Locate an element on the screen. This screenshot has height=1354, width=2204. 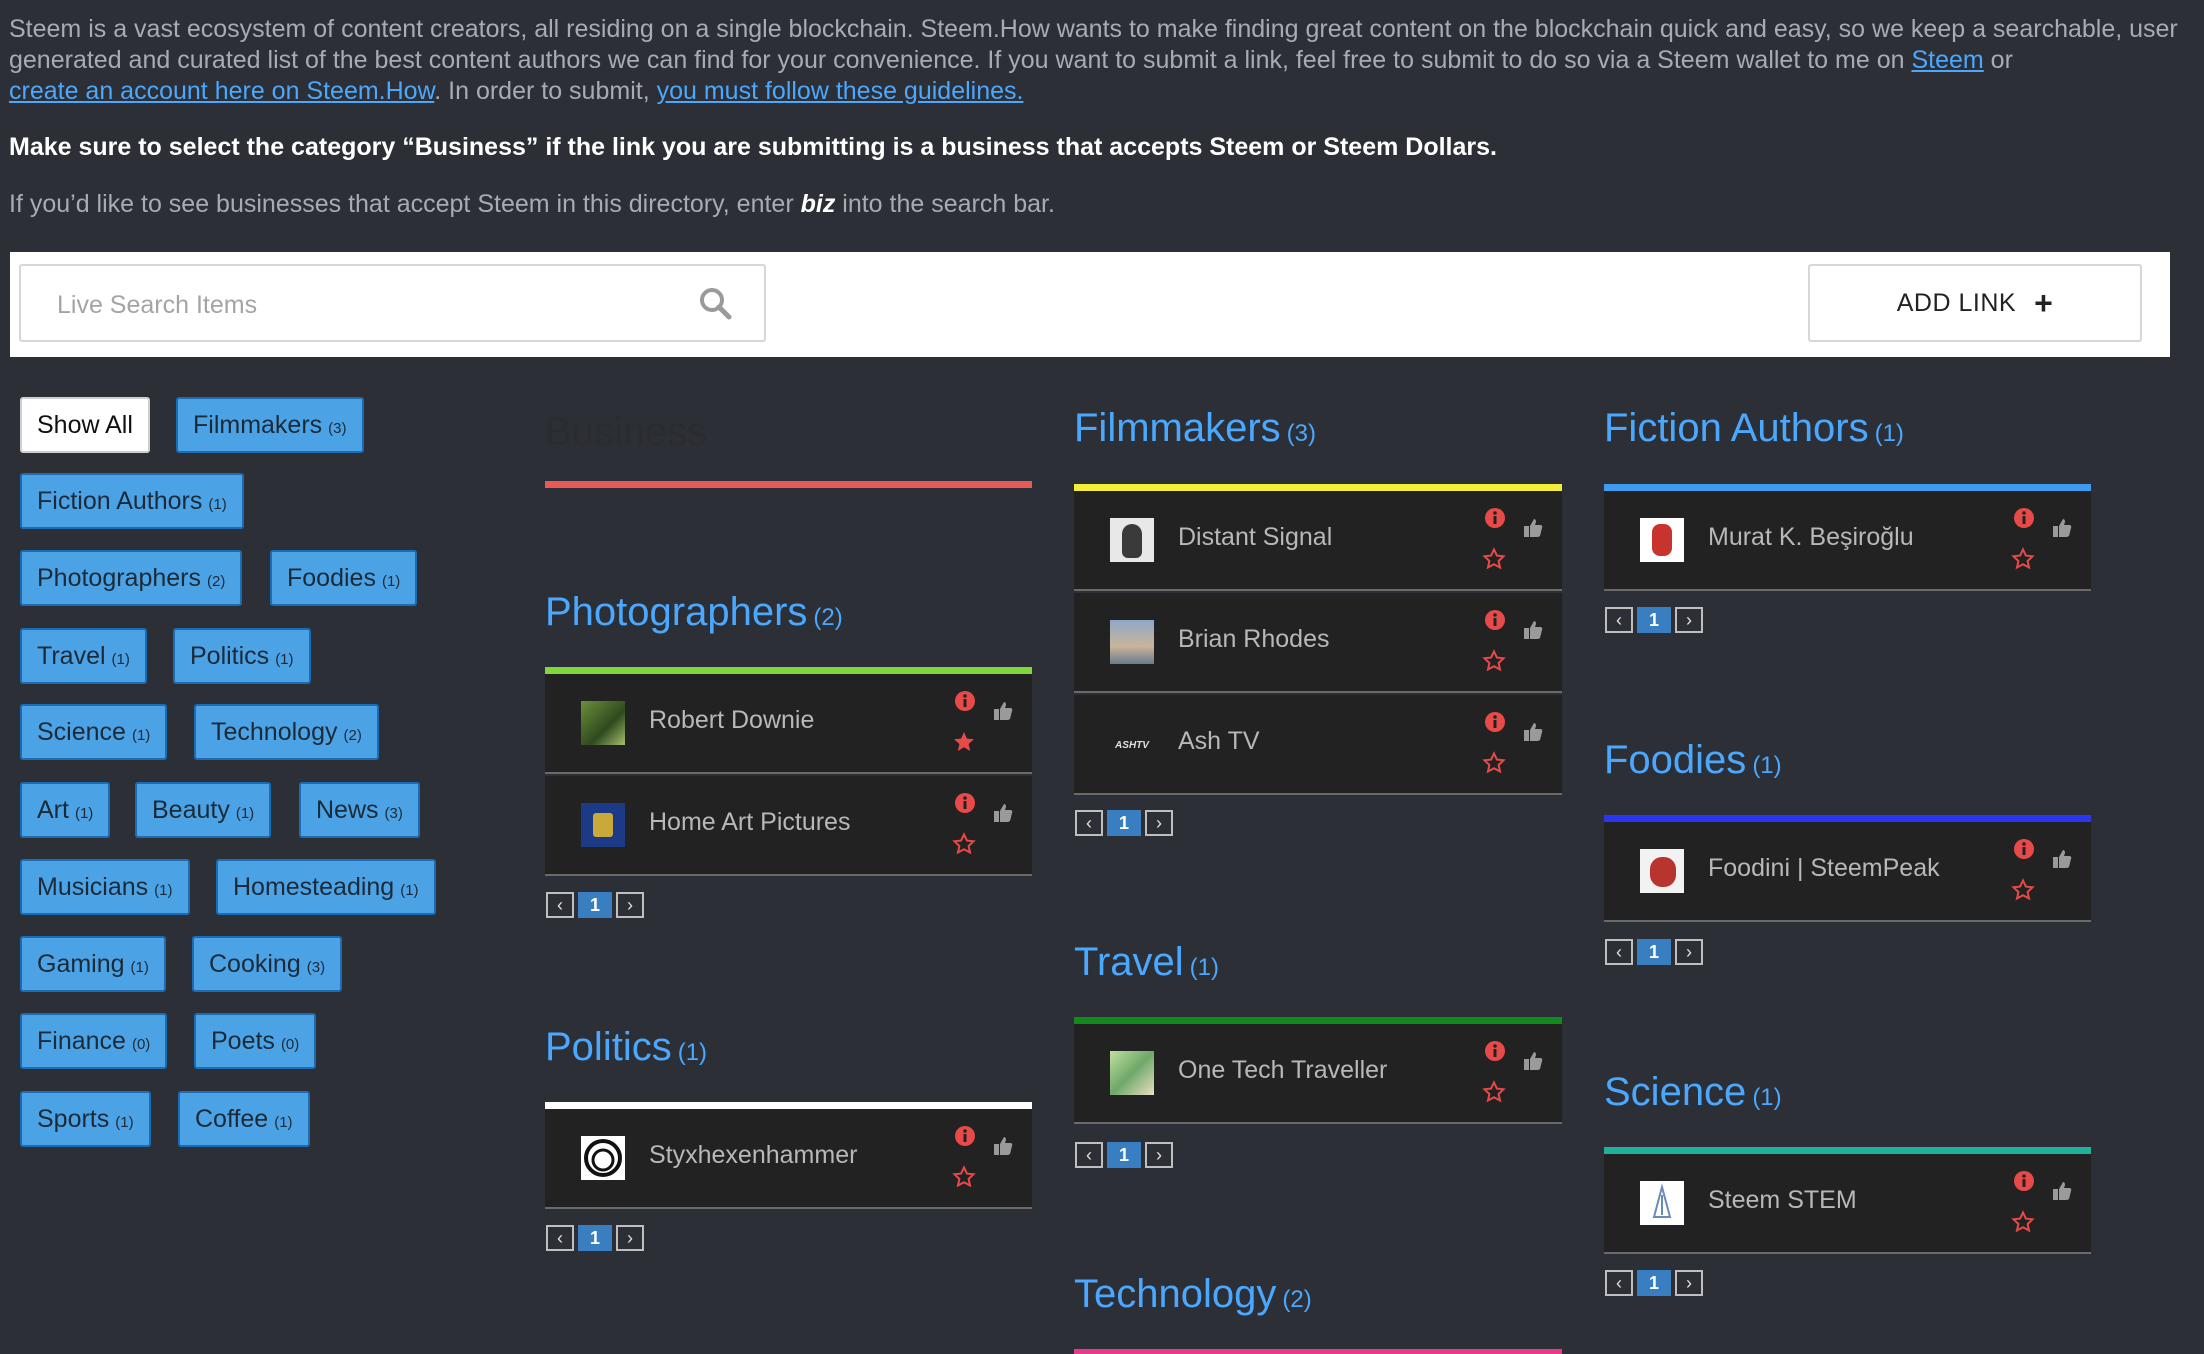
item-name: Distant Signal is located at coordinates (1255, 537).